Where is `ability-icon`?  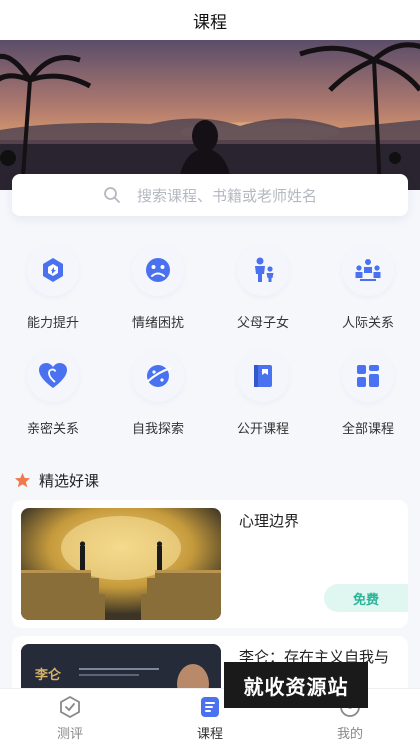 ability-icon is located at coordinates (53, 270).